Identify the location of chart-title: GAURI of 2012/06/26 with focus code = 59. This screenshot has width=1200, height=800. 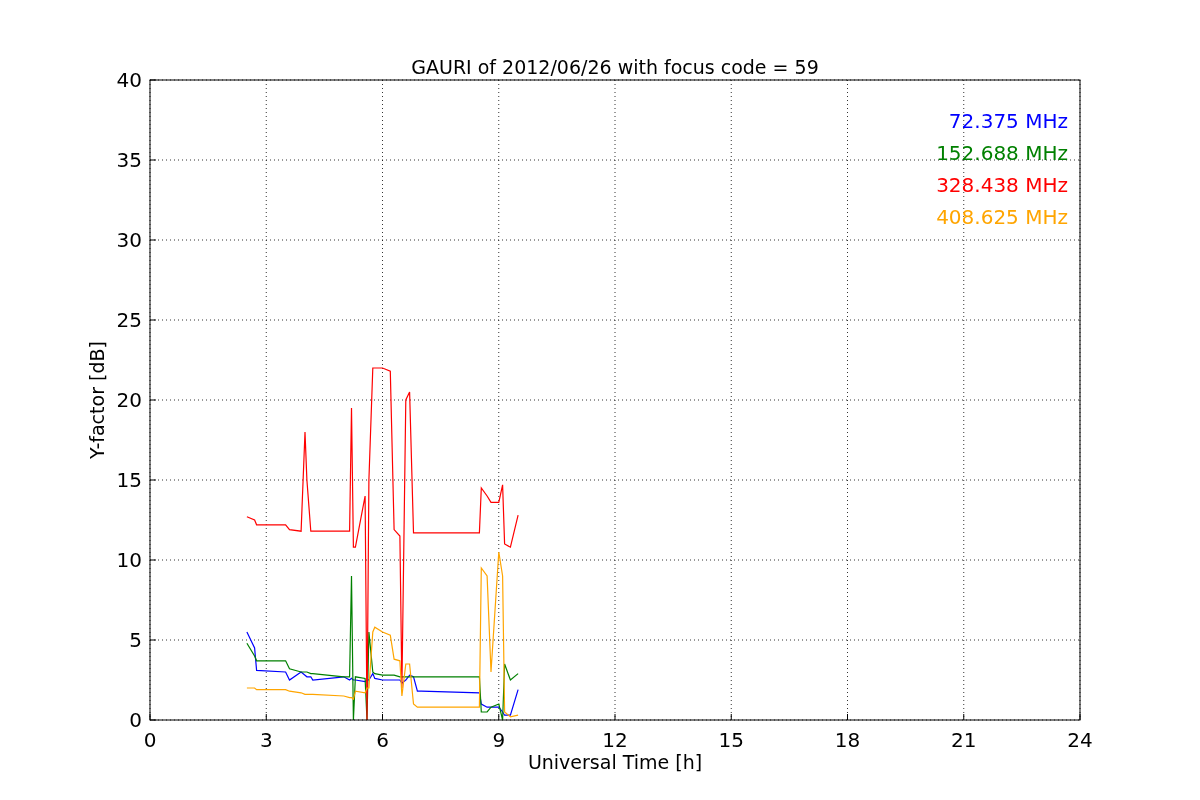
(615, 67).